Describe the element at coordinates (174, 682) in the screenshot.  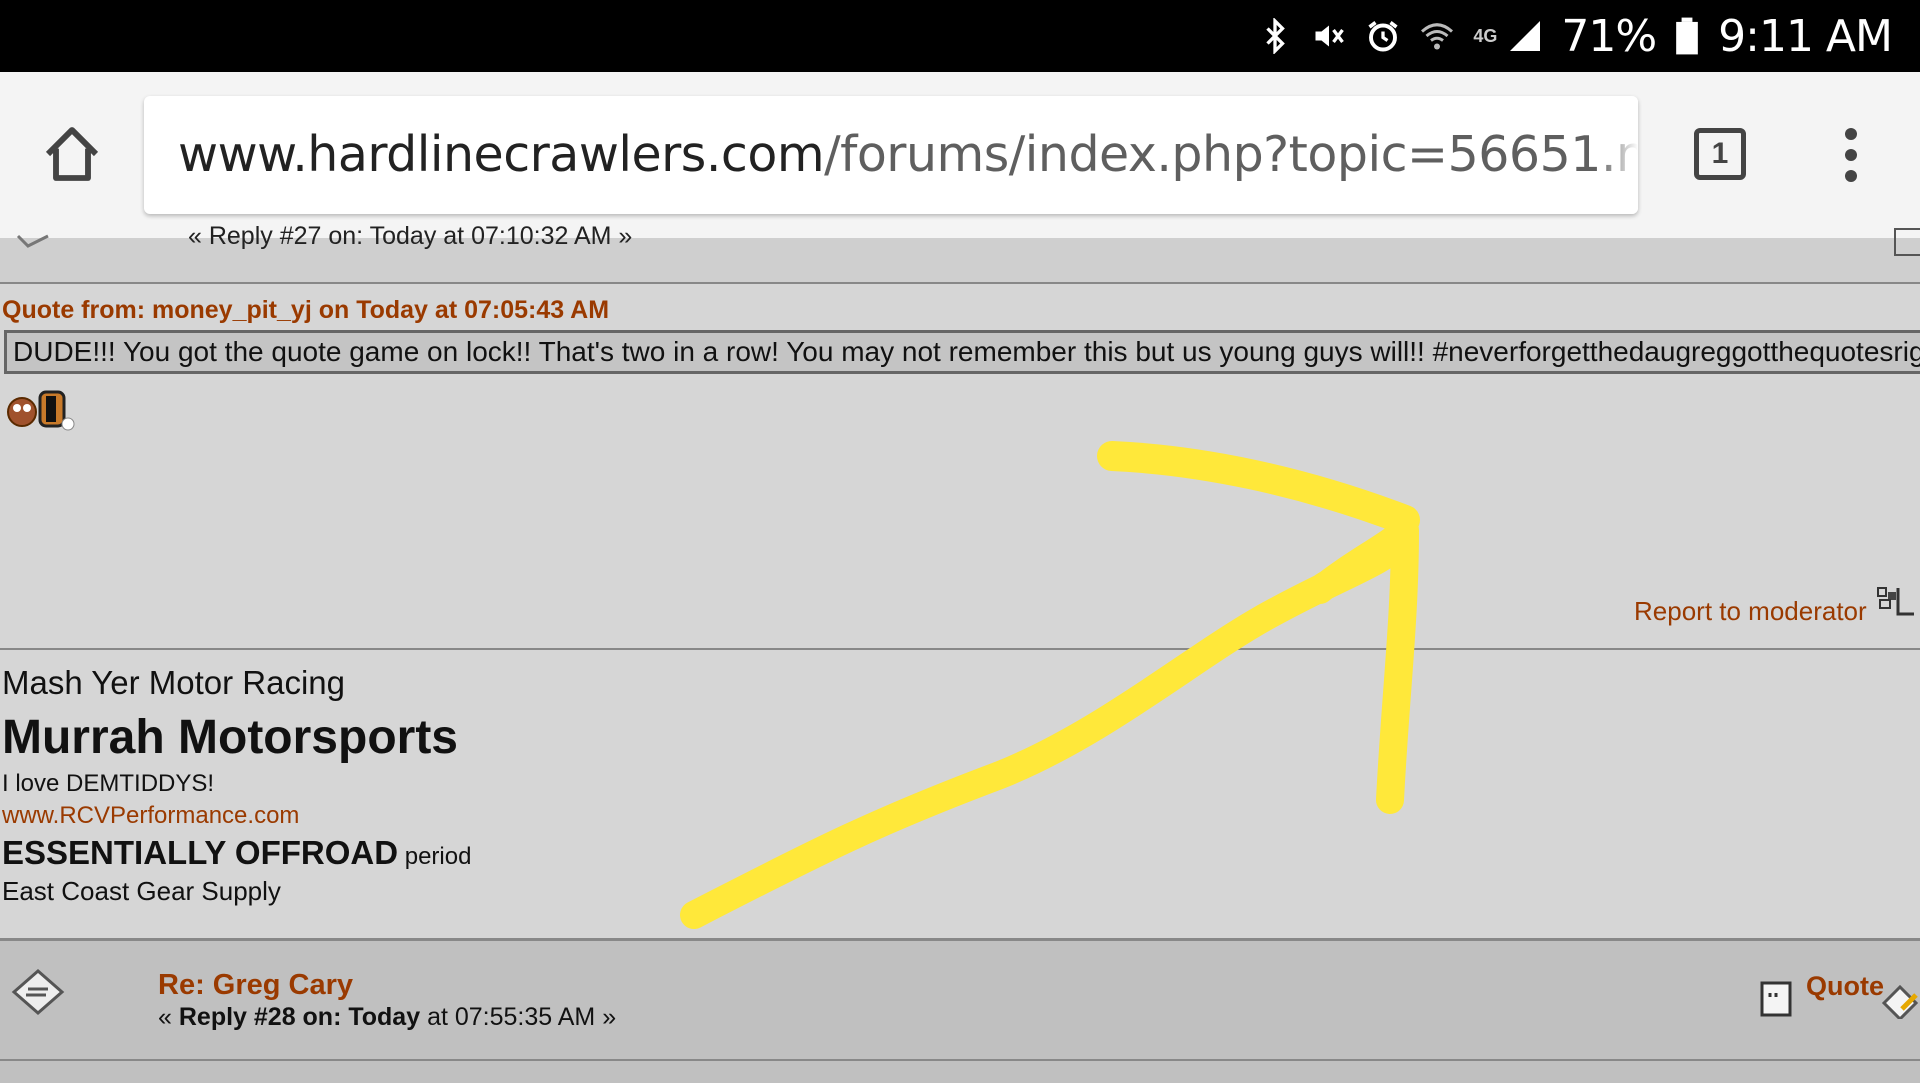
I see `signature-line-1: Mash Yer Motor Racing` at that location.